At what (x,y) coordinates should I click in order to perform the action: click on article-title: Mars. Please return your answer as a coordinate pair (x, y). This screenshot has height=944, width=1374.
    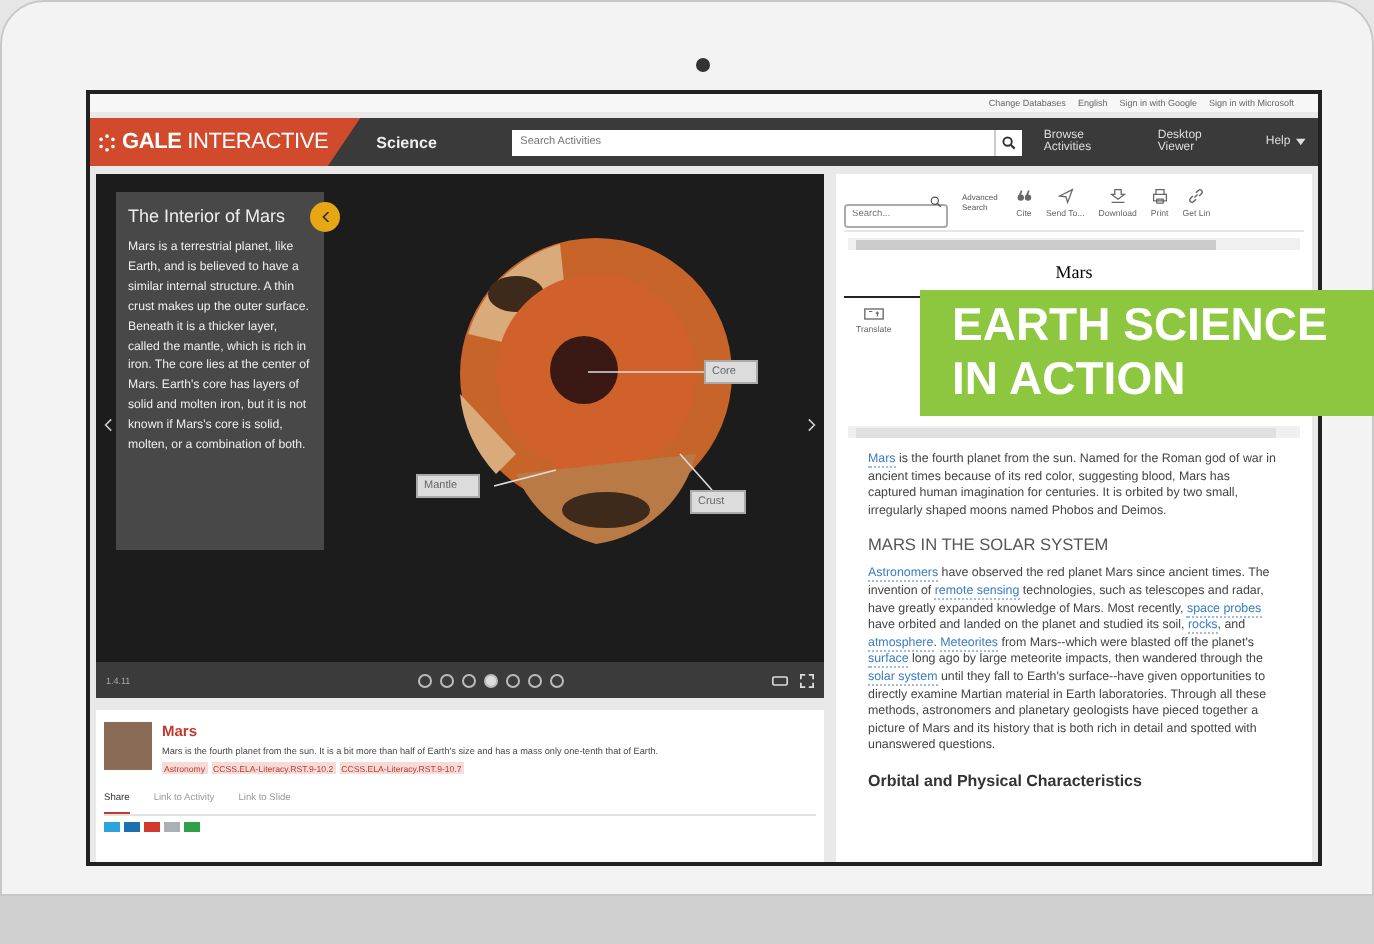
    Looking at the image, I should click on (1074, 272).